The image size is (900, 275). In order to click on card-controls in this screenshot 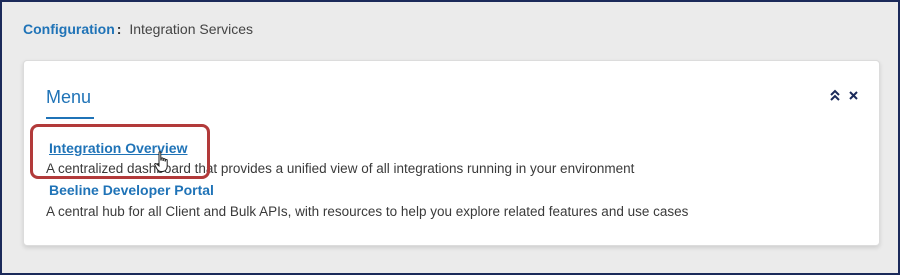, I will do `click(844, 95)`.